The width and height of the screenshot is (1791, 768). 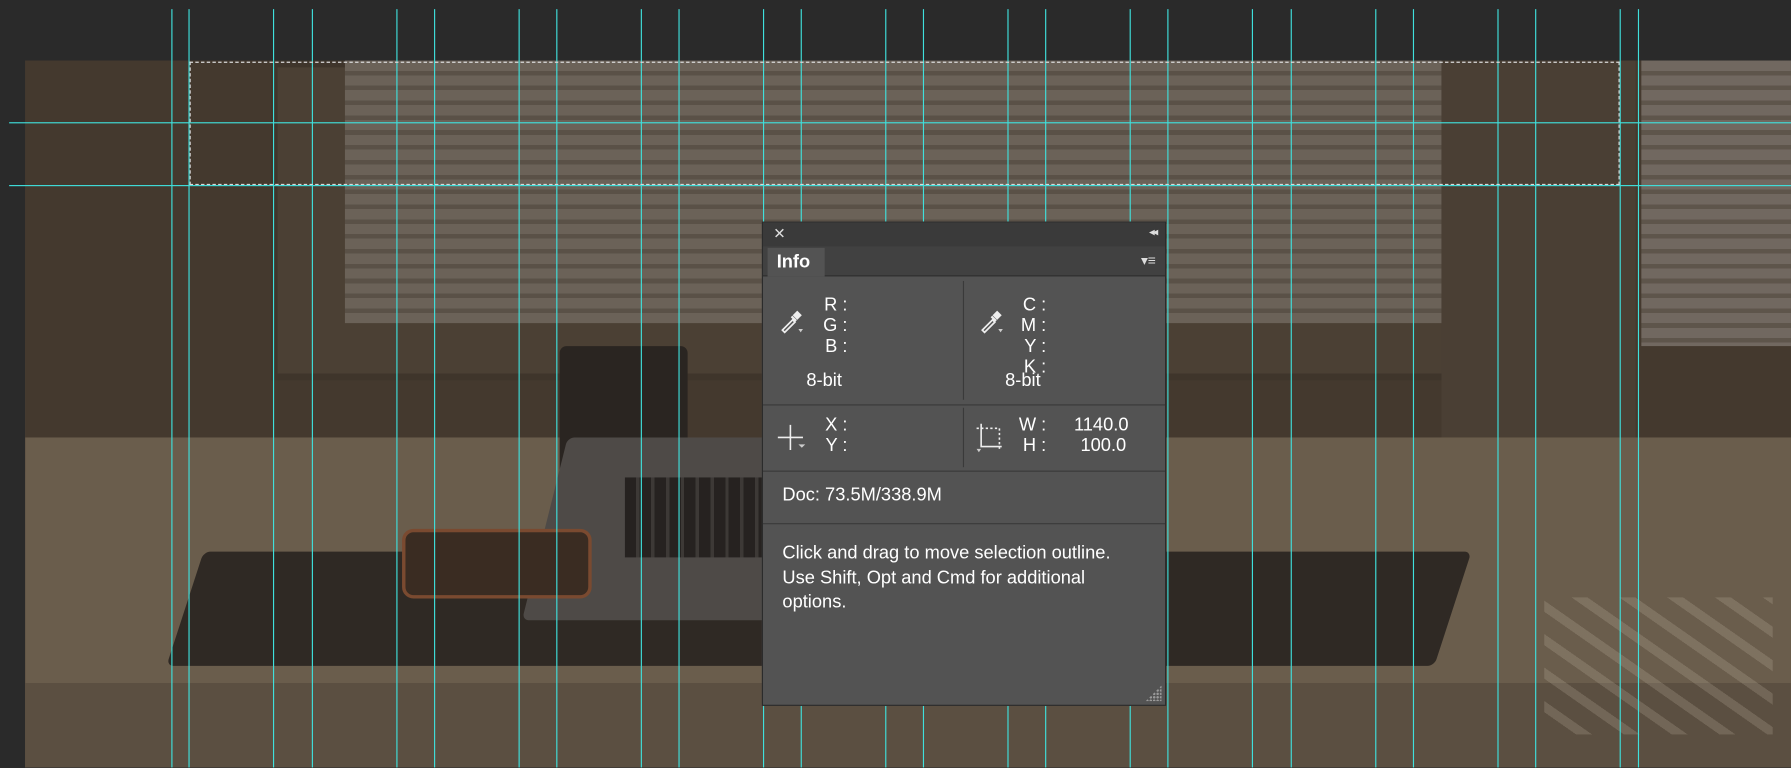 What do you see at coordinates (1716, 203) in the screenshot?
I see `photo-window-right` at bounding box center [1716, 203].